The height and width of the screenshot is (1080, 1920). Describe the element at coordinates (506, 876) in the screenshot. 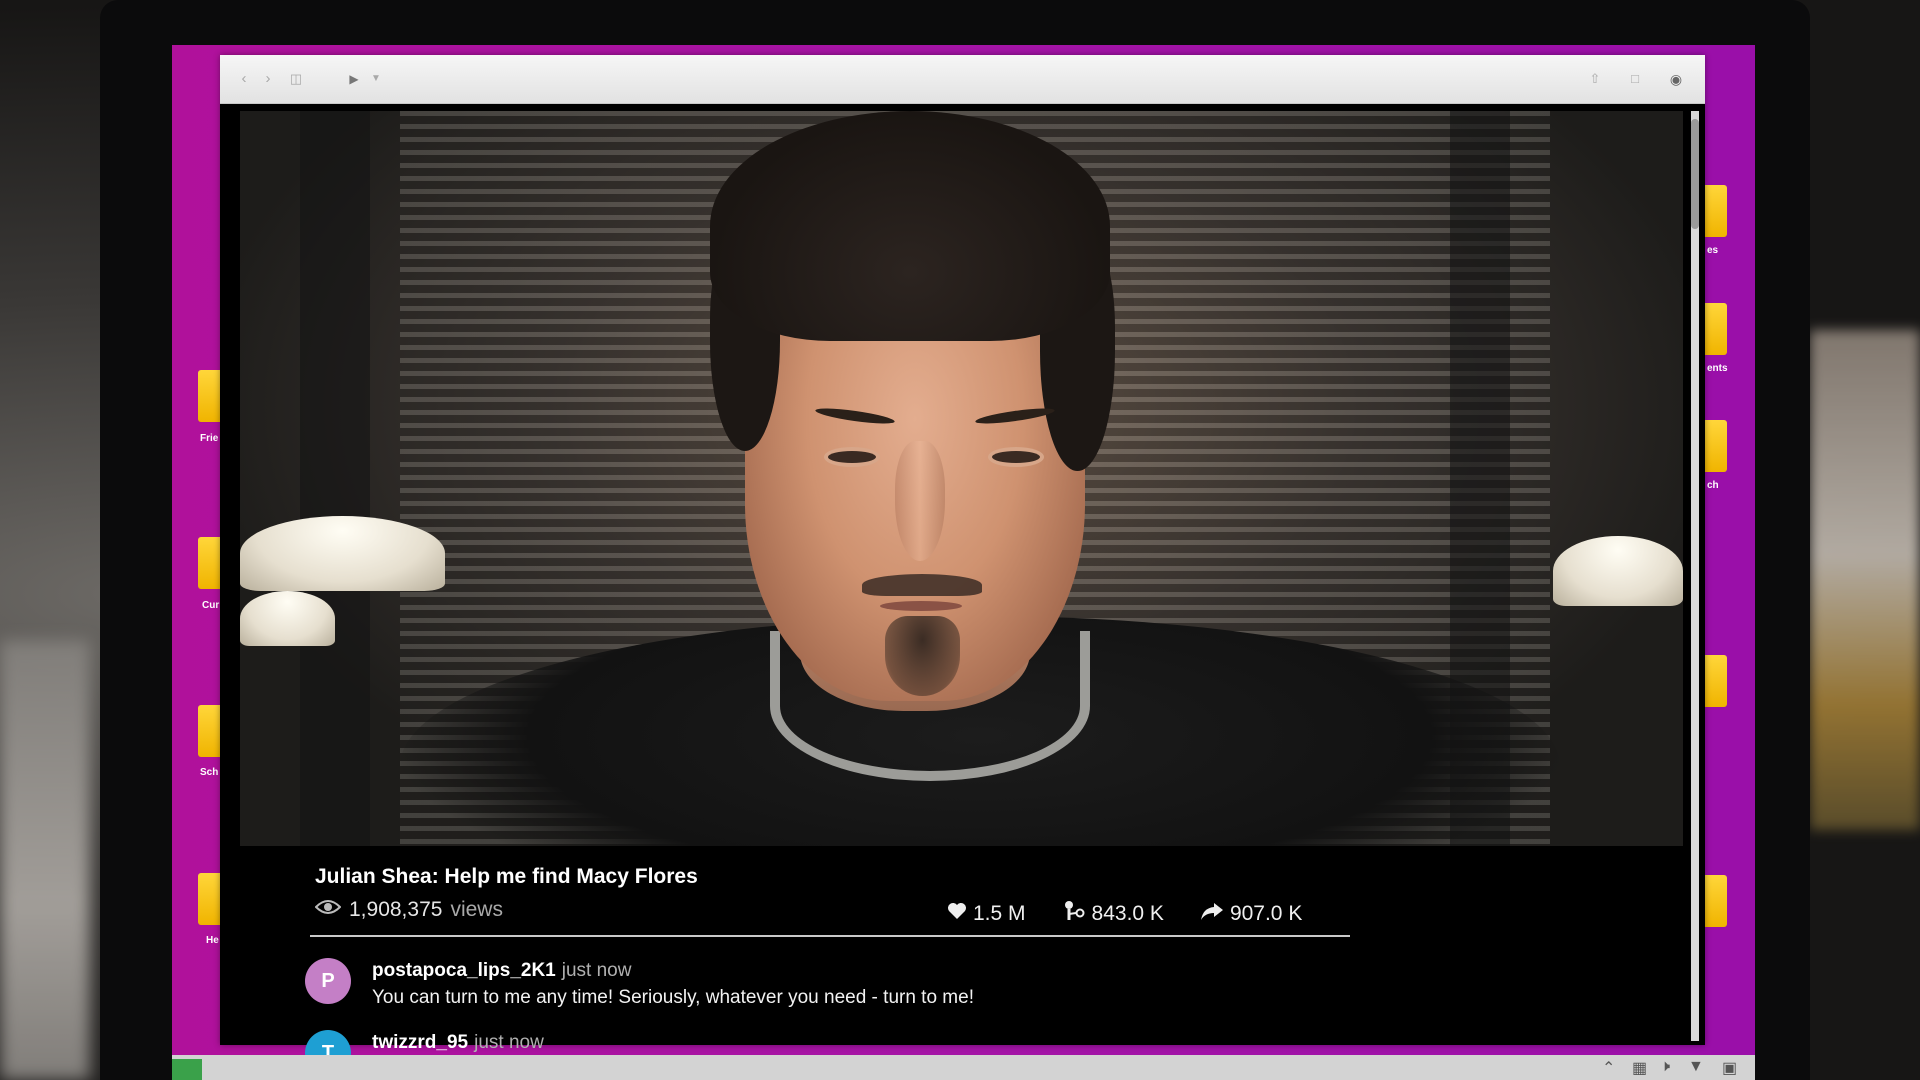

I see `video-title: Julian Shea: Help me find Macy Flores` at that location.